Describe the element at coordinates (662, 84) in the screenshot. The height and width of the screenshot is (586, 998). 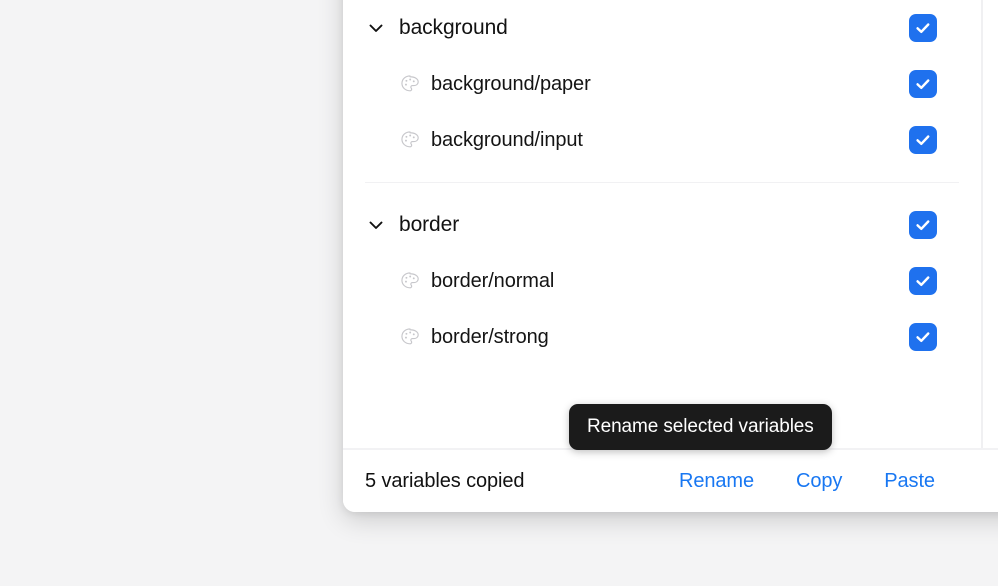
I see `variable-row: background/paper` at that location.